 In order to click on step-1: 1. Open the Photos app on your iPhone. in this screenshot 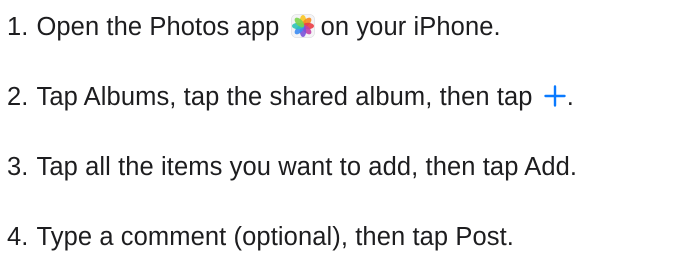, I will do `click(254, 27)`.